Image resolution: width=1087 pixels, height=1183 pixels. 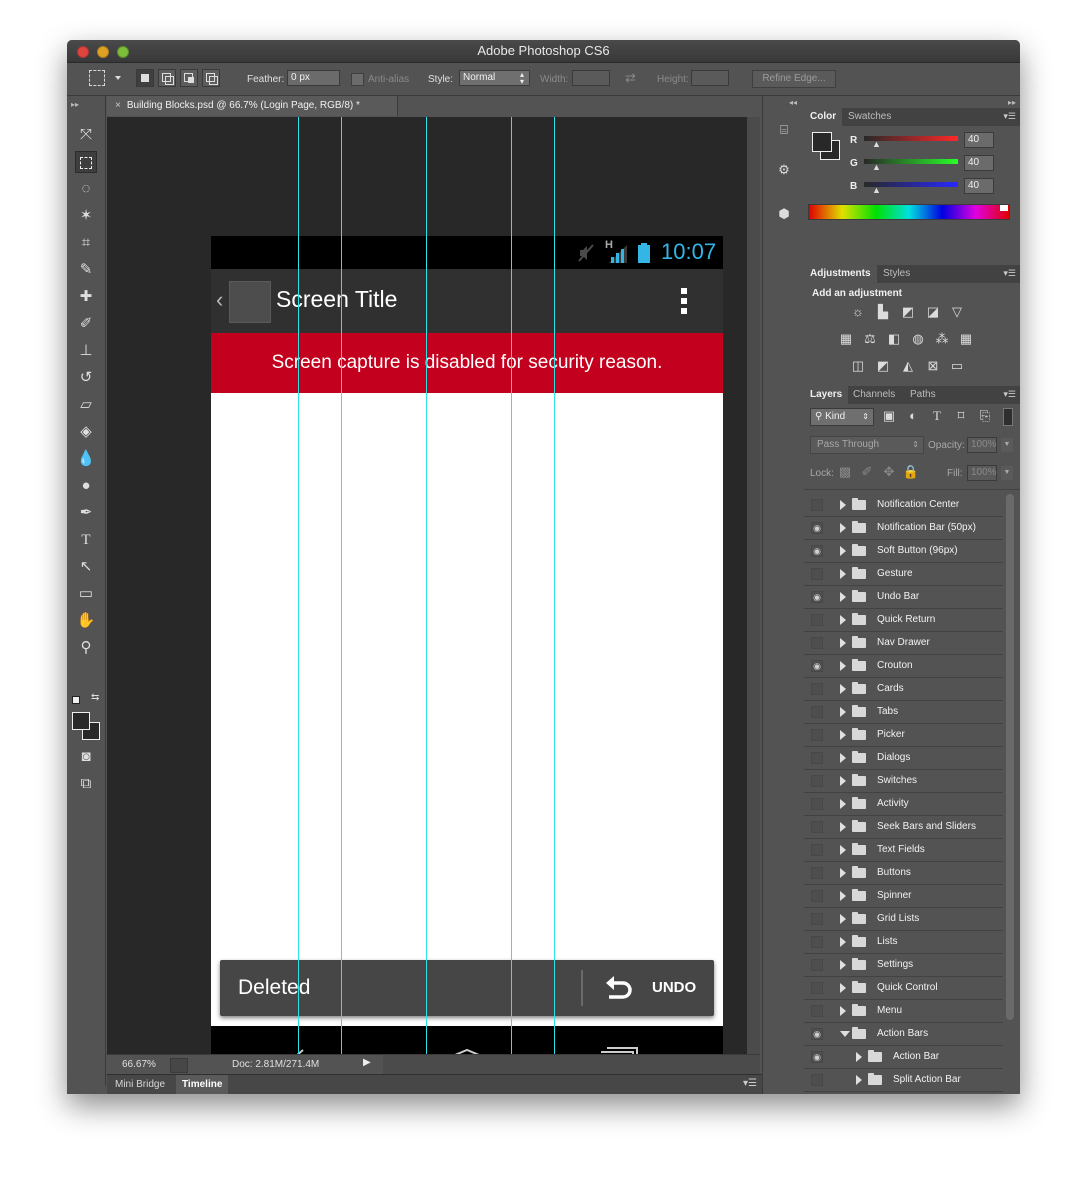 What do you see at coordinates (784, 130) in the screenshot?
I see `history-panel-icon: ⌸` at bounding box center [784, 130].